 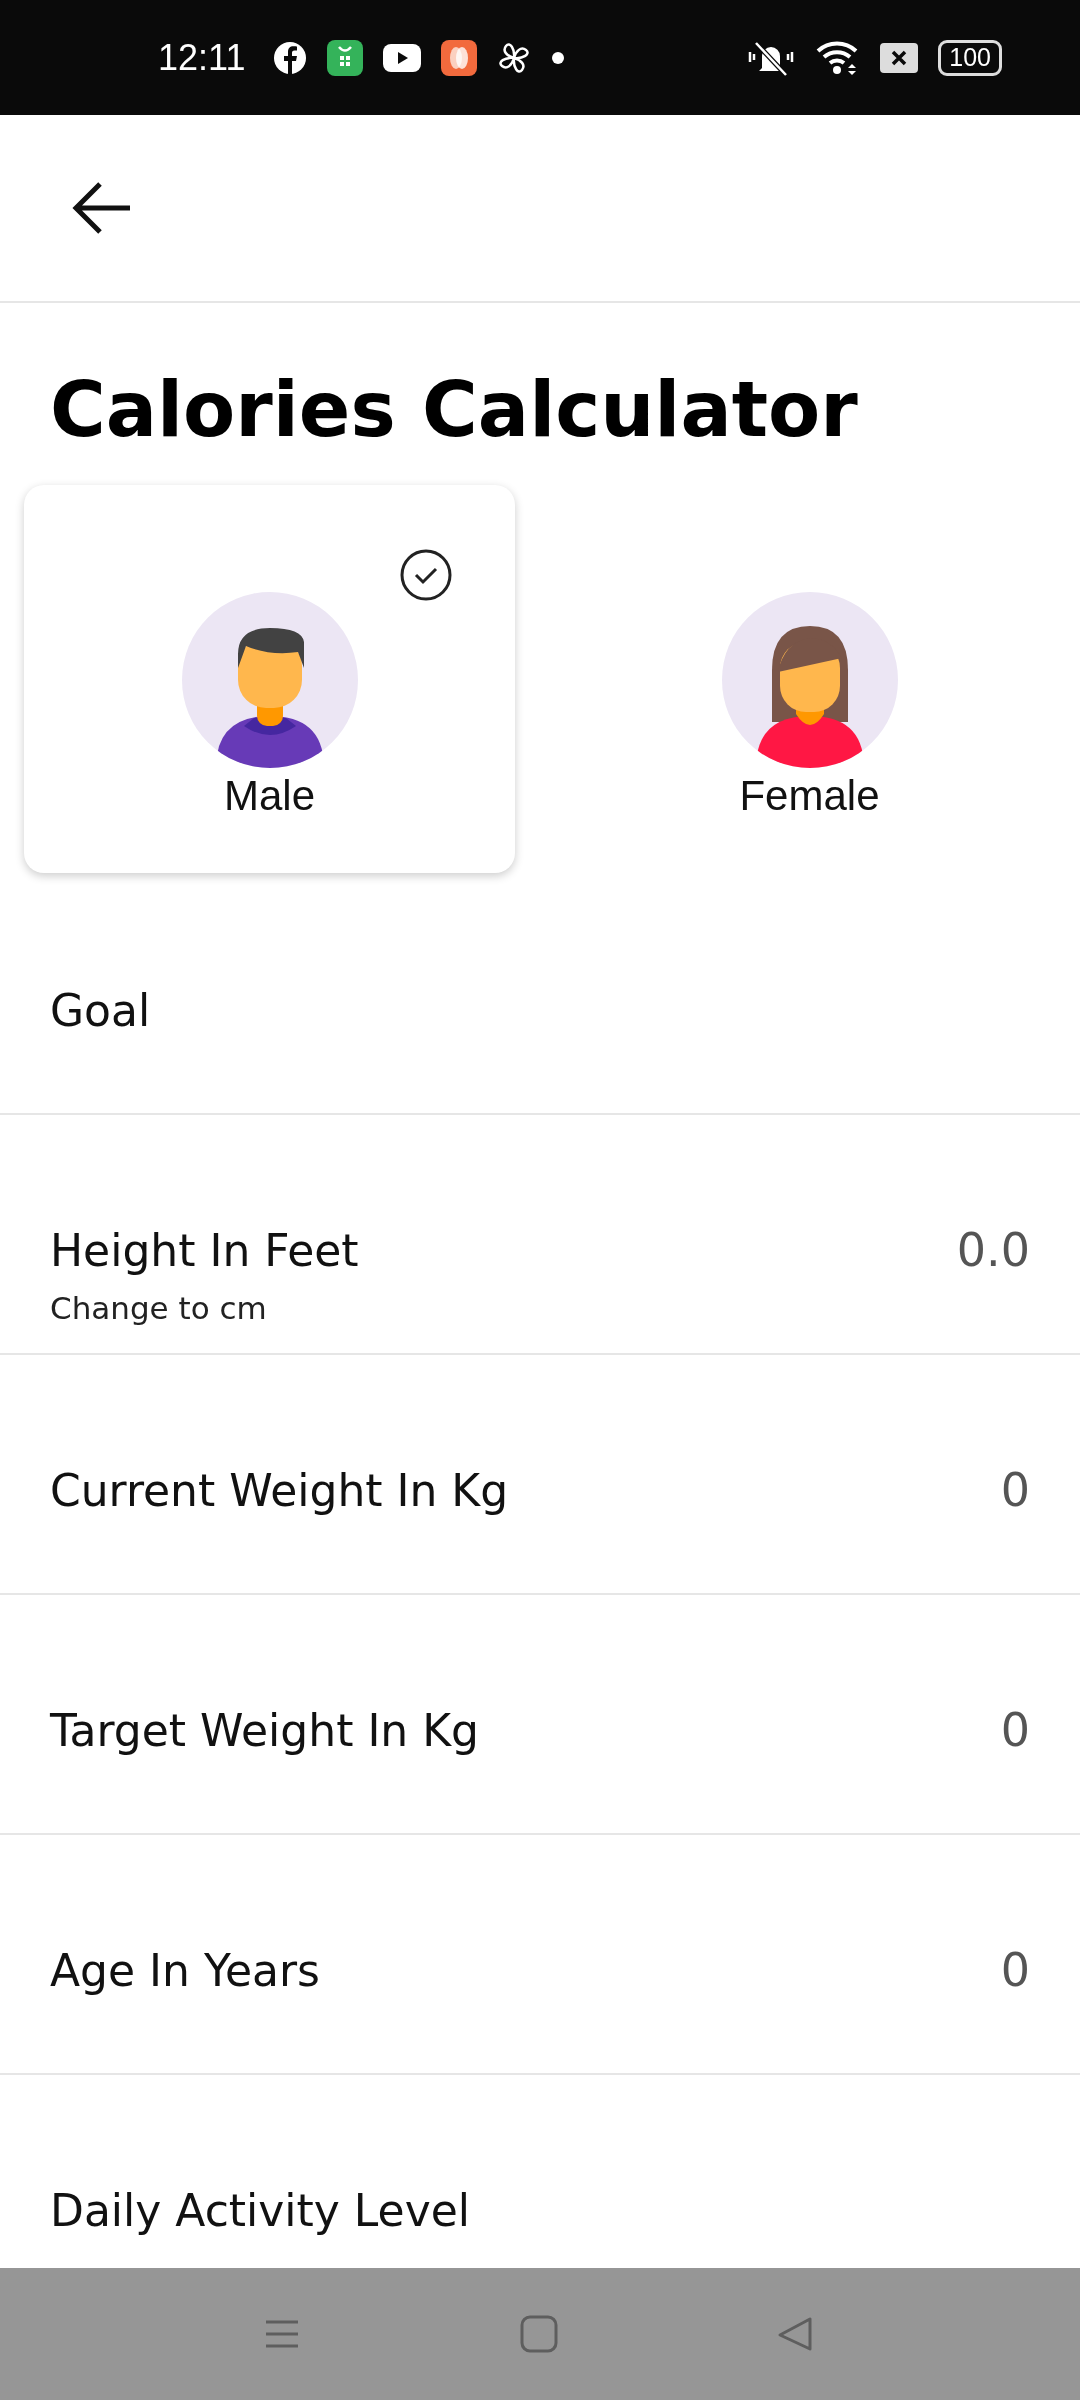 I want to click on field-label: Daily Activity Level, so click(x=260, y=2210).